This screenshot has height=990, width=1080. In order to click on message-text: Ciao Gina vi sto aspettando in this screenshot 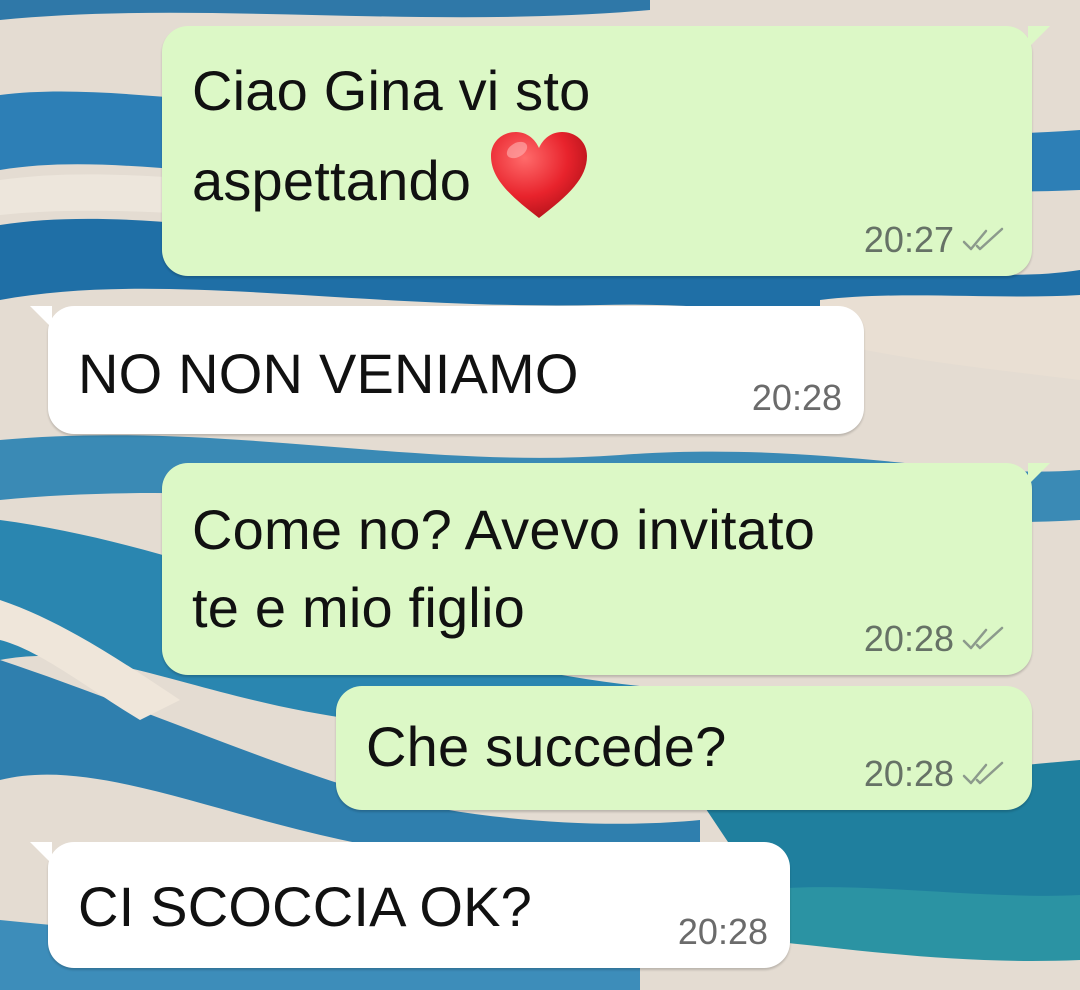, I will do `click(391, 146)`.